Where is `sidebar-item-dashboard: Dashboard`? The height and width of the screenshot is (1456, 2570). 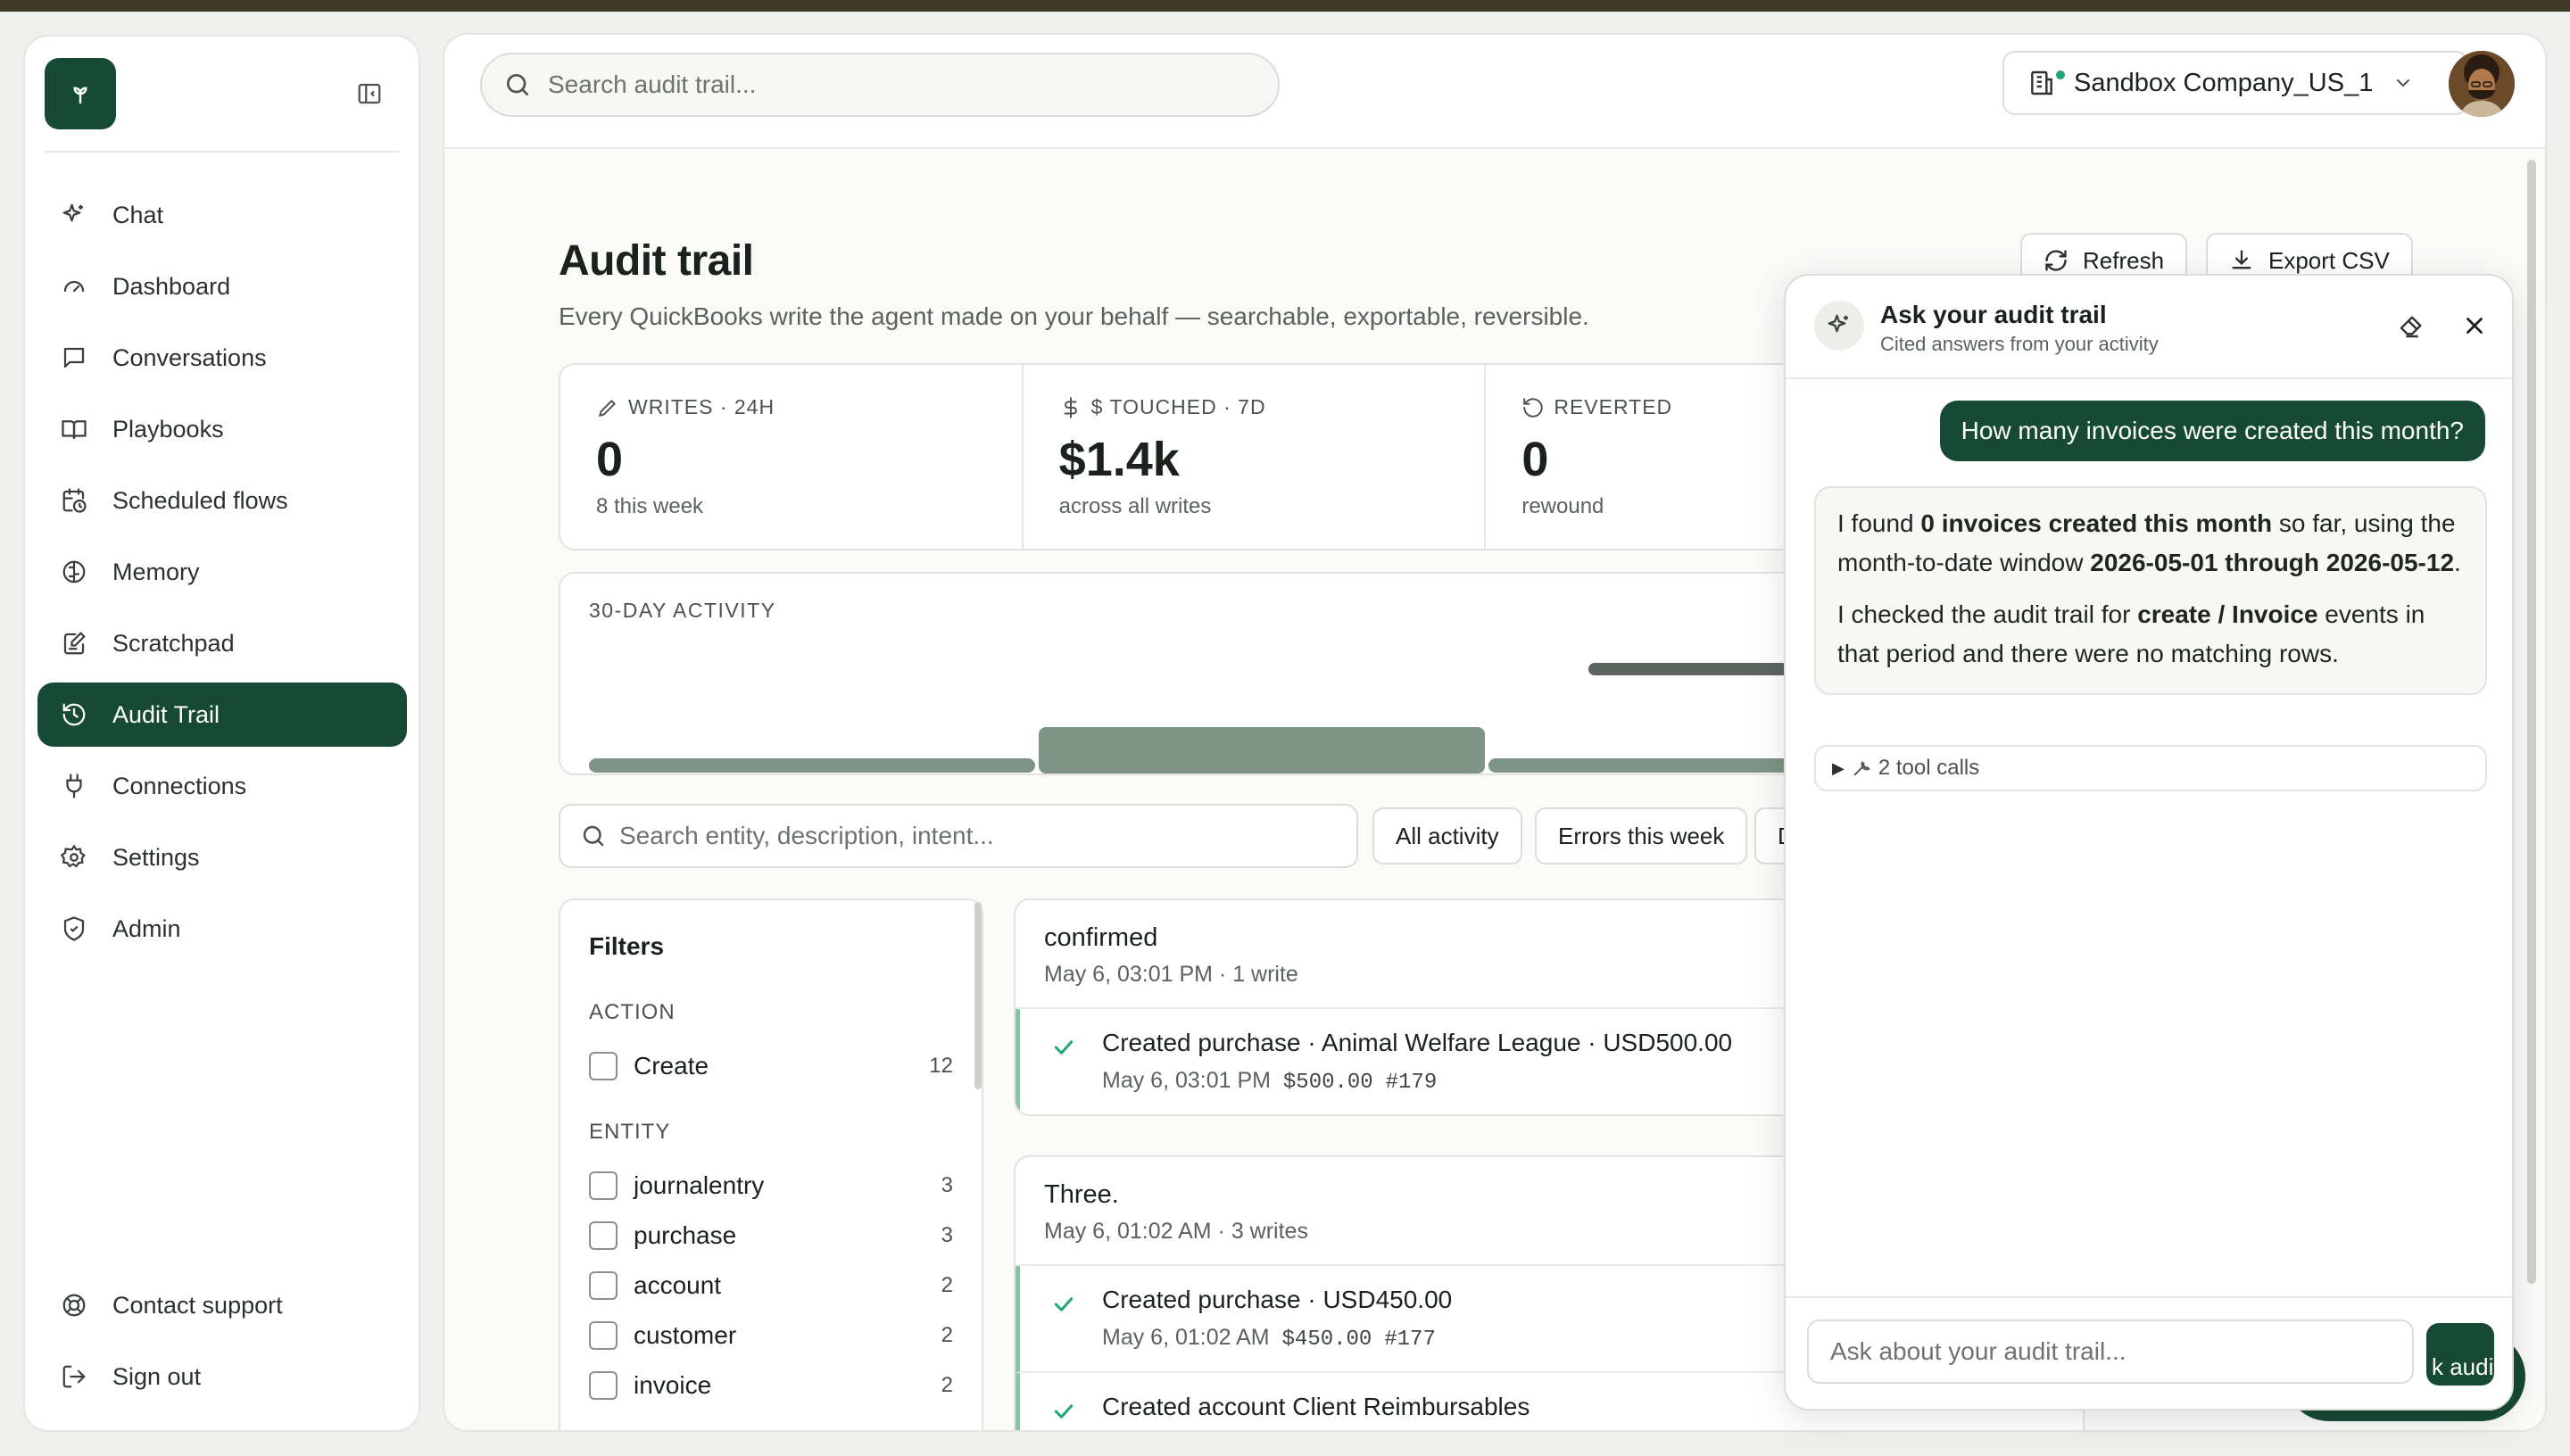 sidebar-item-dashboard: Dashboard is located at coordinates (222, 286).